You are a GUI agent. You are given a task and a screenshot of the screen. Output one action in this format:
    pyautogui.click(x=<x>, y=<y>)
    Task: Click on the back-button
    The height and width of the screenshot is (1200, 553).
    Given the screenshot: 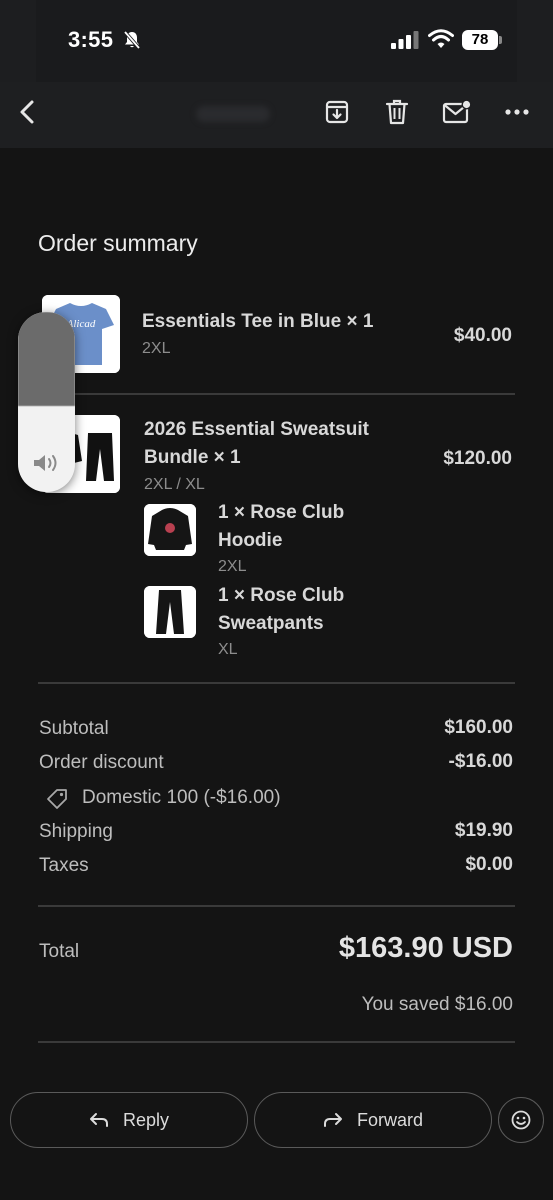 What is the action you would take?
    pyautogui.click(x=28, y=112)
    